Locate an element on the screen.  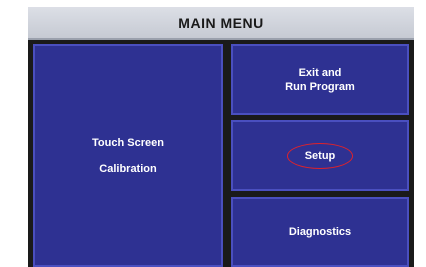
page-title: MAIN MENU is located at coordinates (221, 22).